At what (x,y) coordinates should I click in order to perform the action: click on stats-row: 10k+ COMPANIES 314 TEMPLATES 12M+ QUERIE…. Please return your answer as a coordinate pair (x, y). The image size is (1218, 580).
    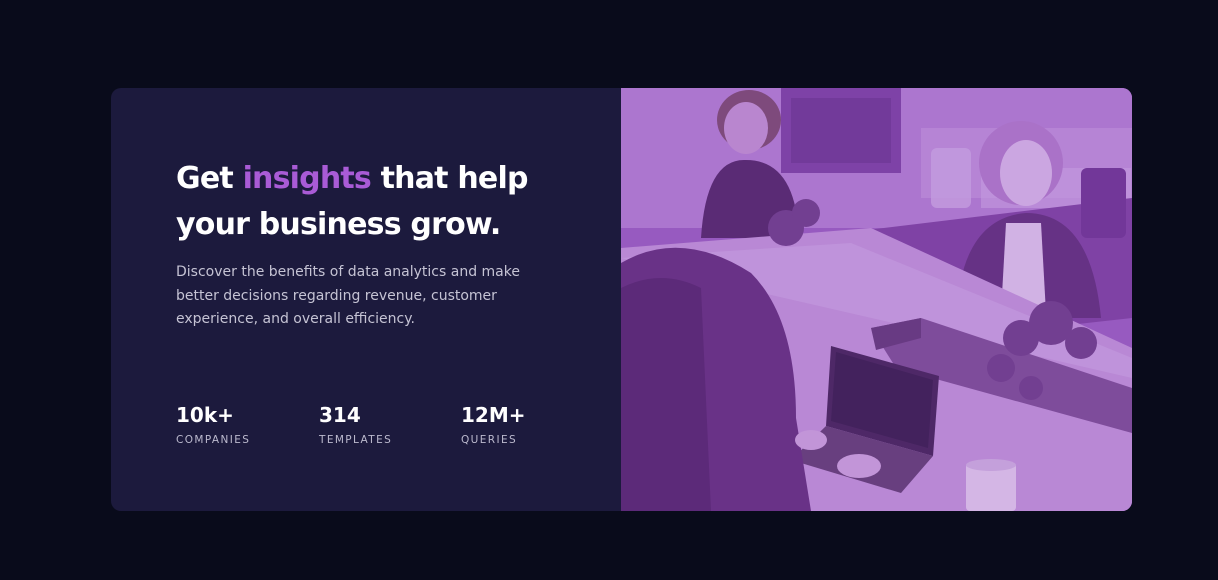
    Looking at the image, I should click on (368, 424).